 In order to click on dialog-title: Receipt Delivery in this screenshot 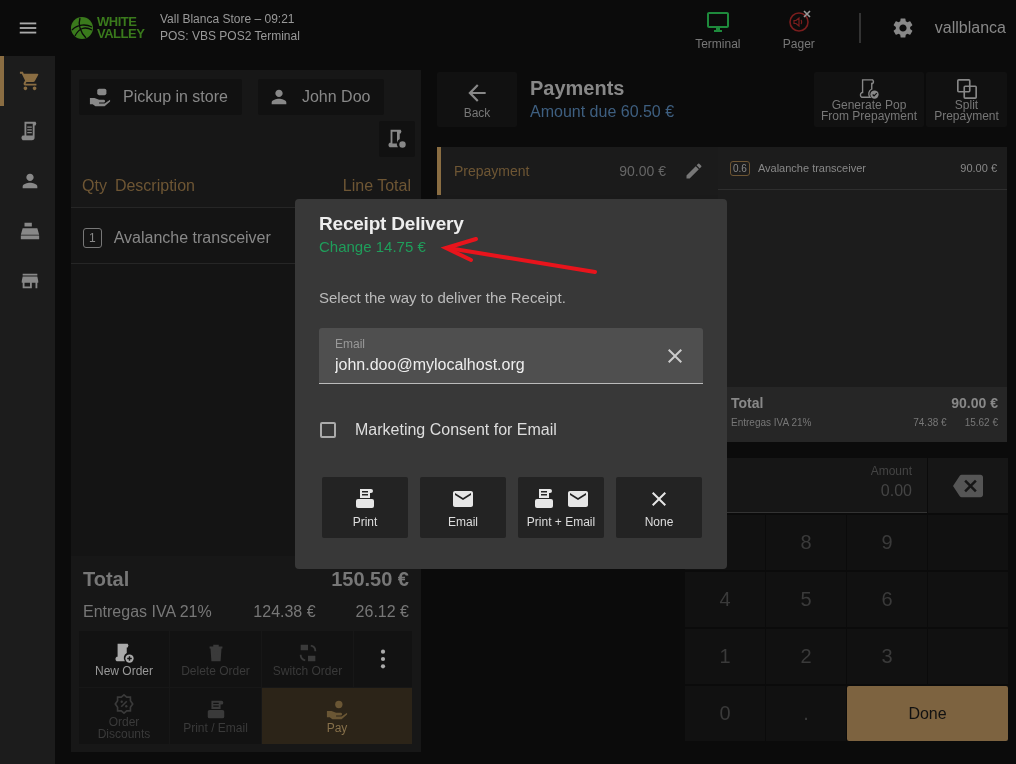, I will do `click(392, 224)`.